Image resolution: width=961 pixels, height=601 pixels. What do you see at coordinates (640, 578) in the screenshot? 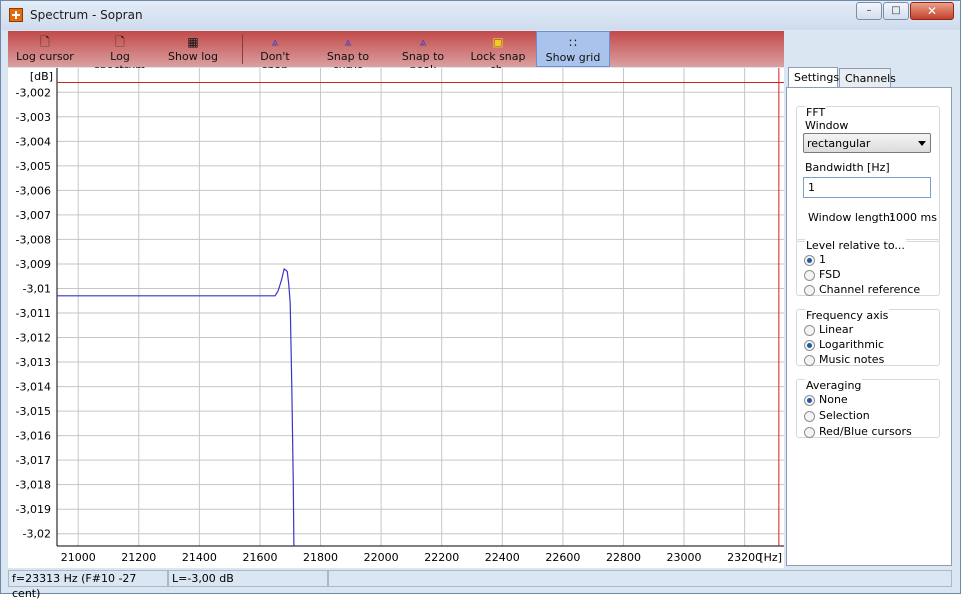
I see `status-empty` at bounding box center [640, 578].